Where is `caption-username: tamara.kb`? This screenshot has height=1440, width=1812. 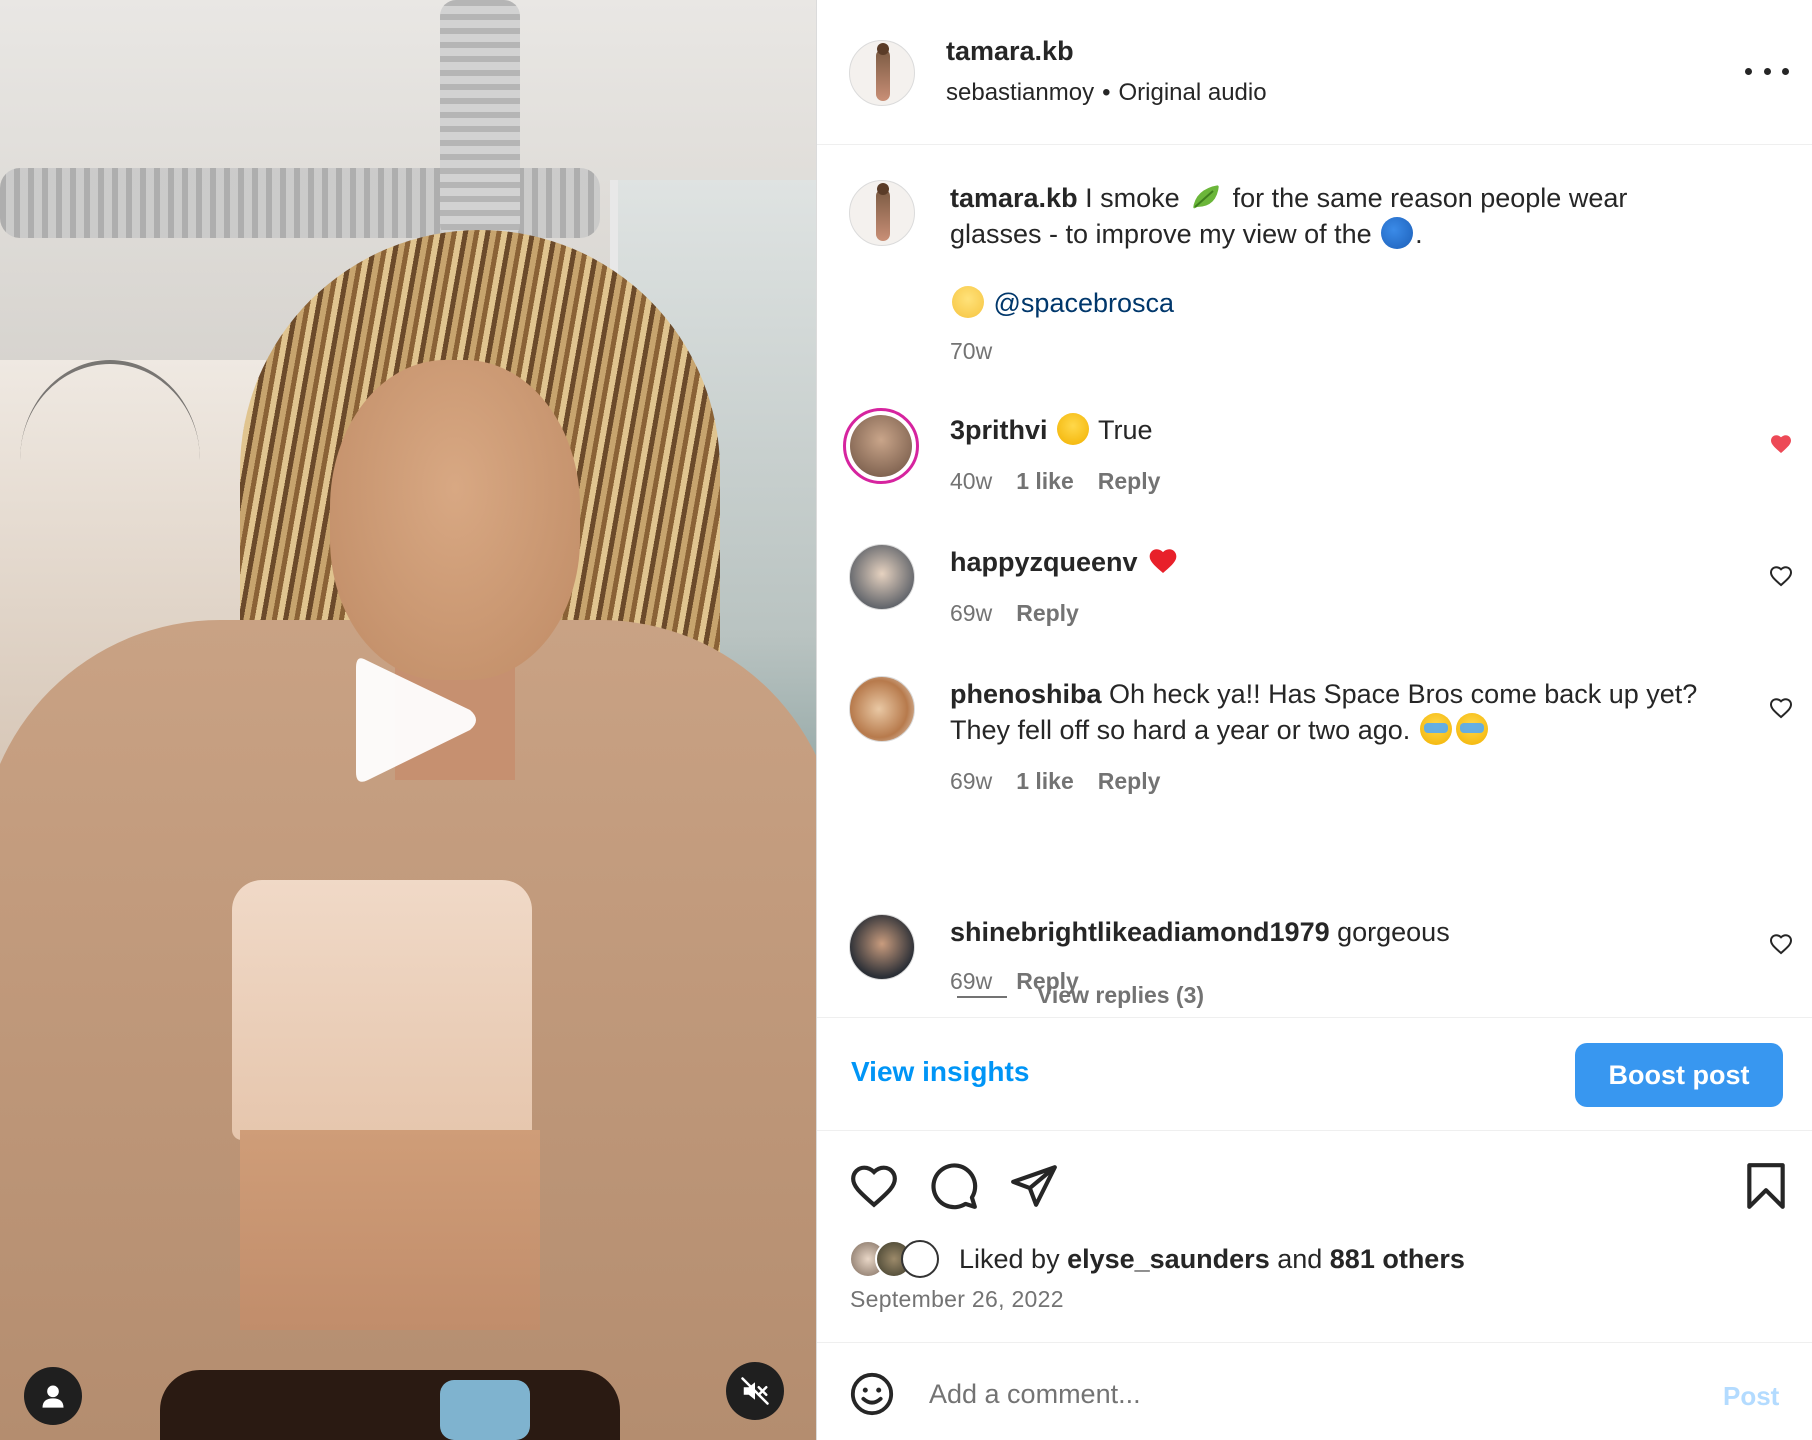
caption-username: tamara.kb is located at coordinates (1014, 198).